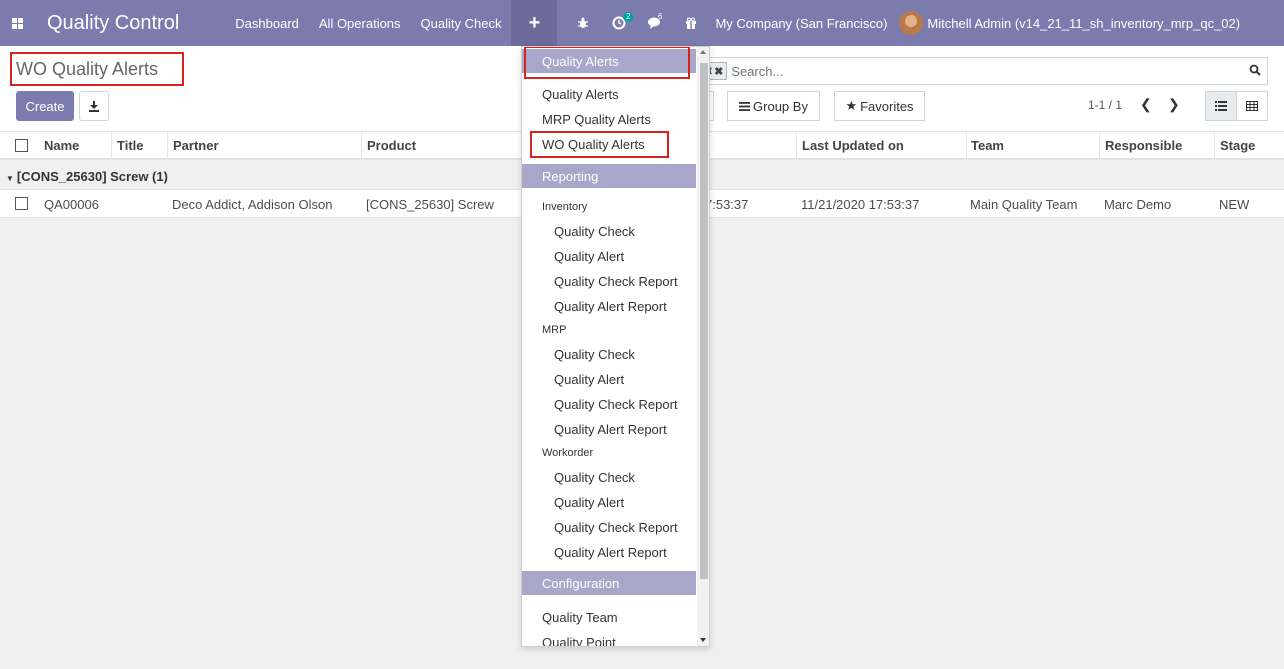 The height and width of the screenshot is (669, 1284). I want to click on list-view-button, so click(1221, 106).